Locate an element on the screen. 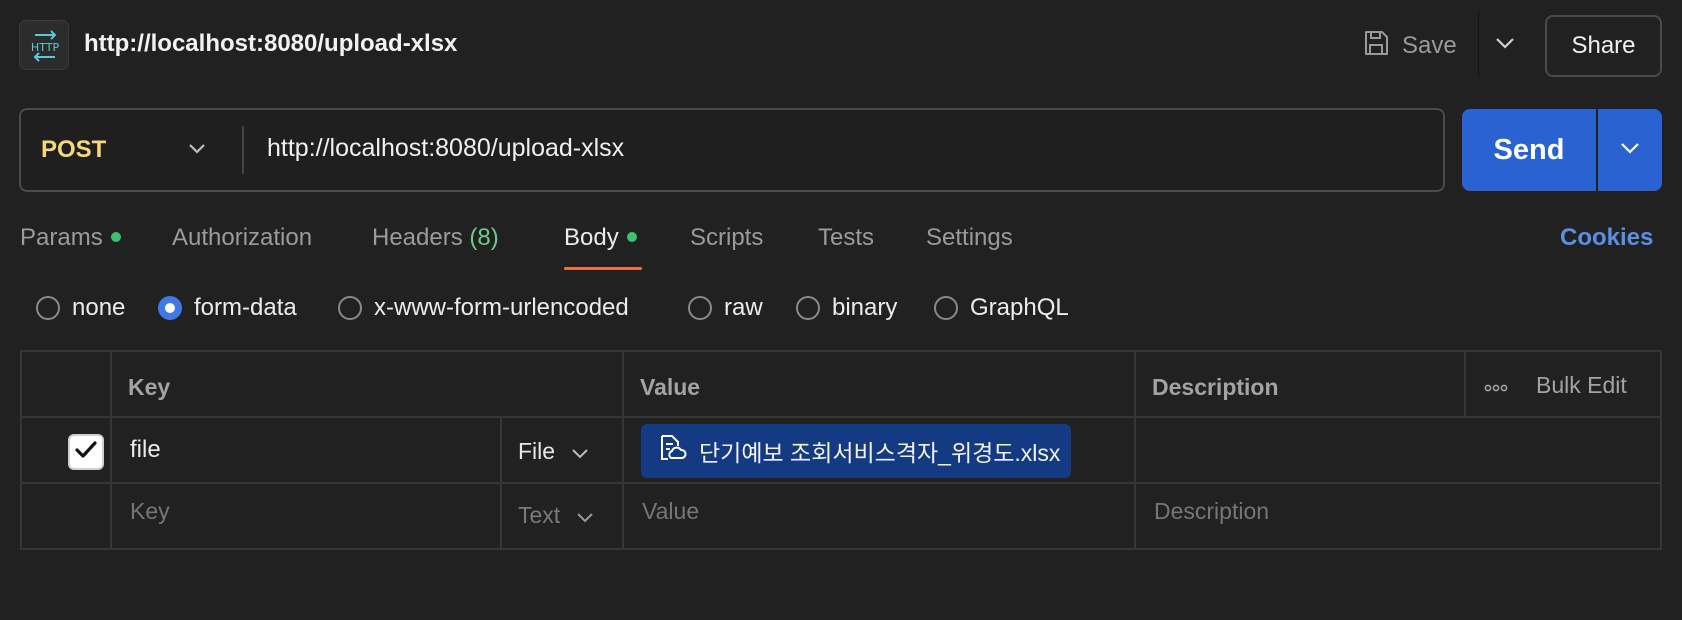 The width and height of the screenshot is (1682, 620). tab-headers: Headers (8) is located at coordinates (435, 238).